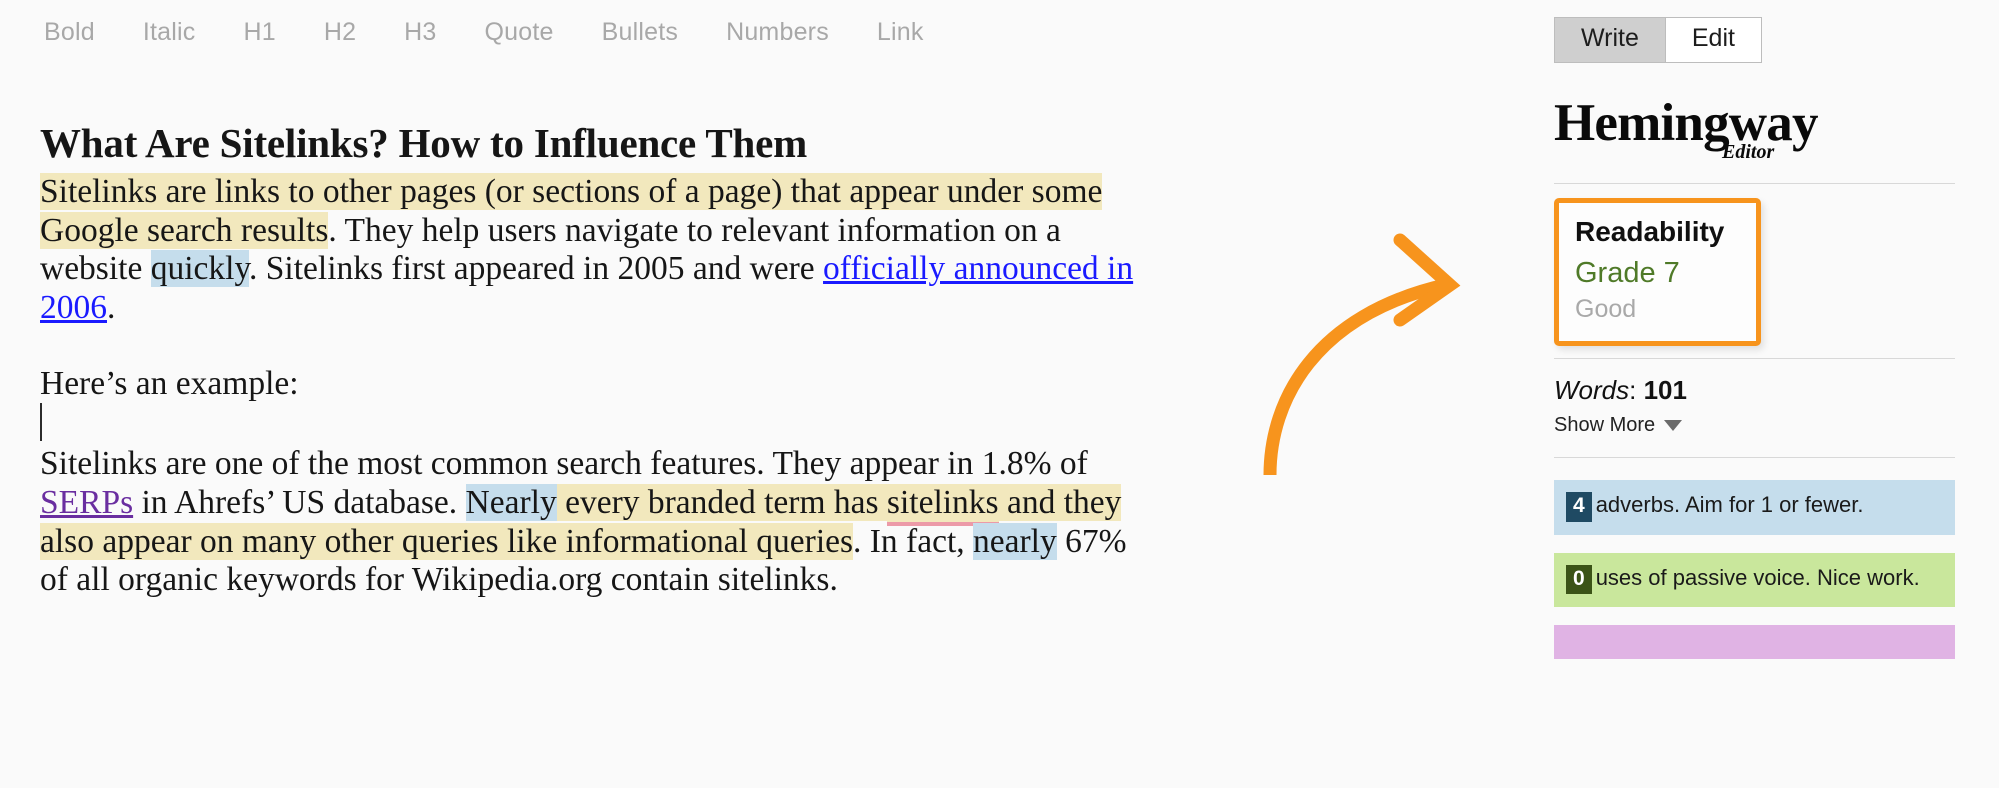 The width and height of the screenshot is (1999, 788). I want to click on format-button-h1: H1, so click(273, 32).